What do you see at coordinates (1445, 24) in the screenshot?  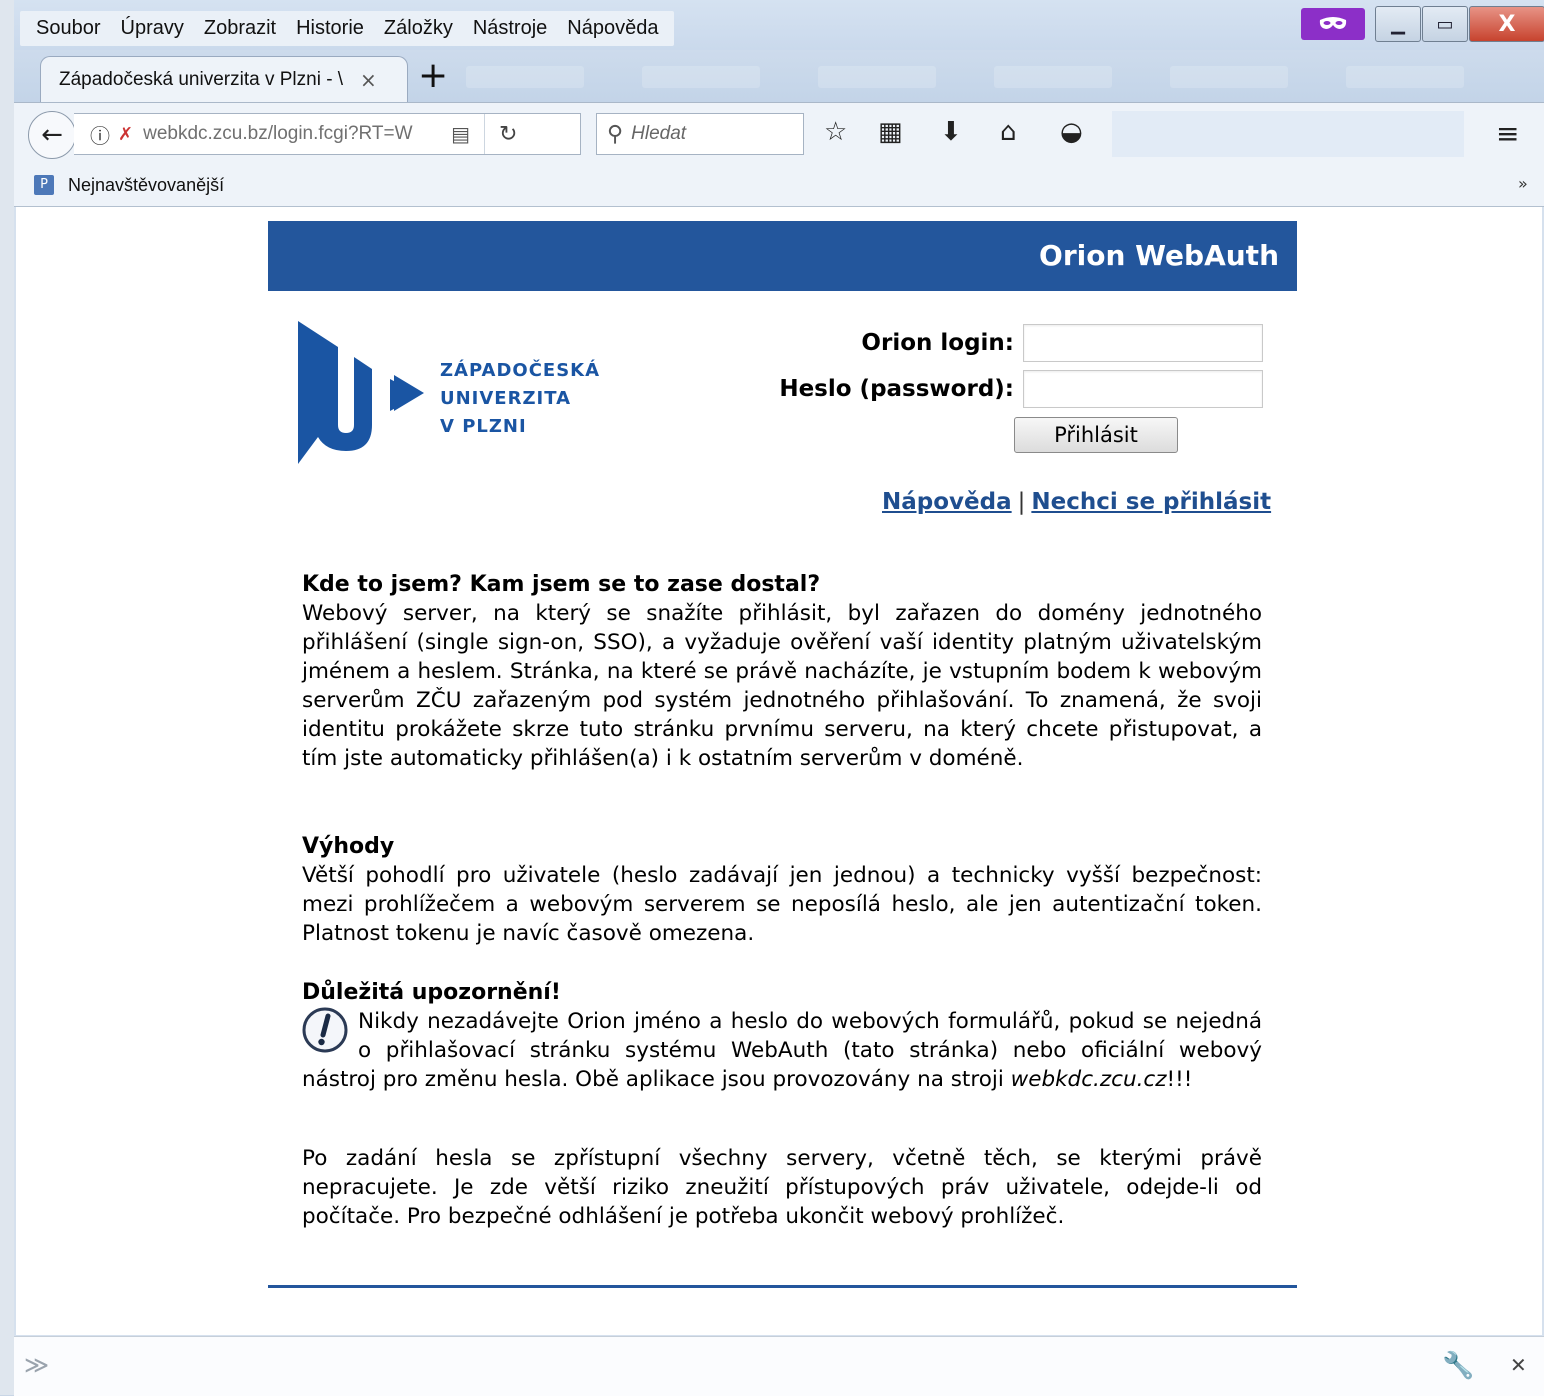 I see `maximize-icon: ▭` at bounding box center [1445, 24].